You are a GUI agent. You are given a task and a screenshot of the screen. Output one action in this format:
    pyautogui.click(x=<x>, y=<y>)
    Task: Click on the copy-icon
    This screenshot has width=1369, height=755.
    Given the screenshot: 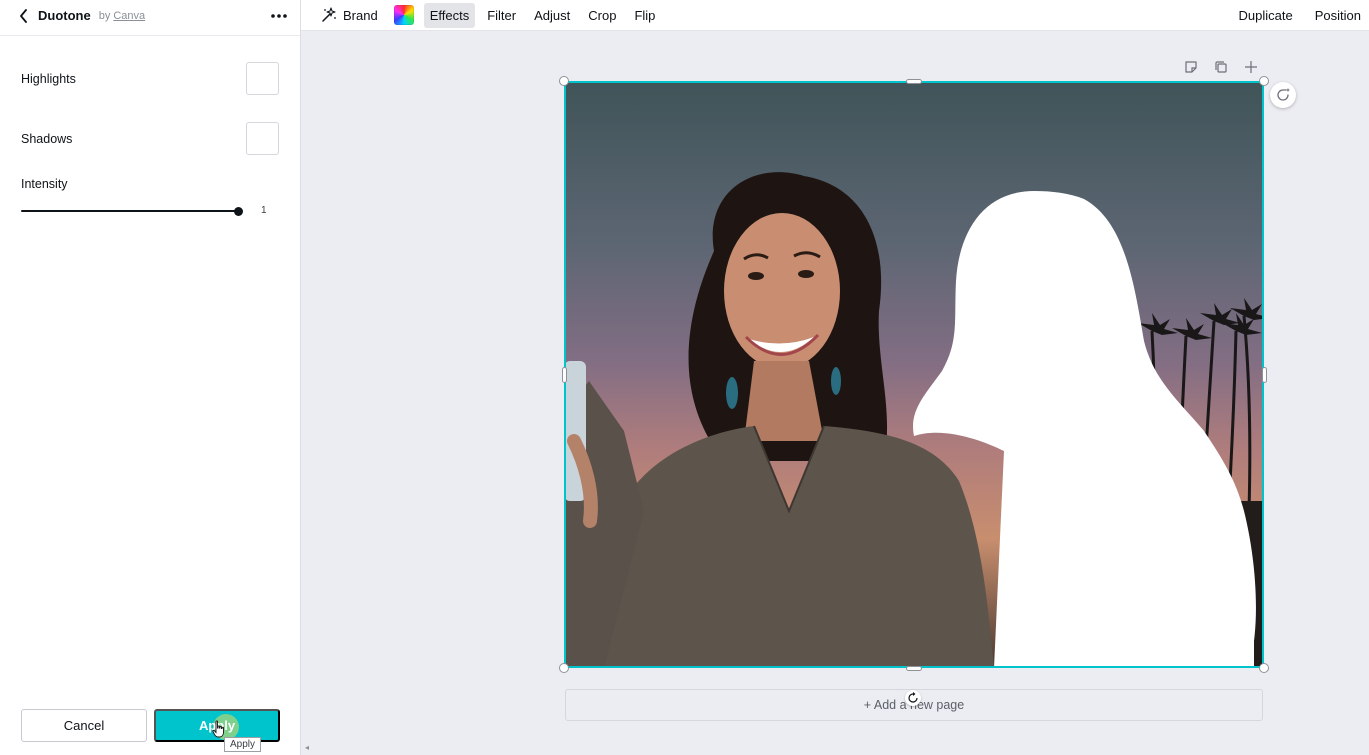 What is the action you would take?
    pyautogui.click(x=1221, y=67)
    